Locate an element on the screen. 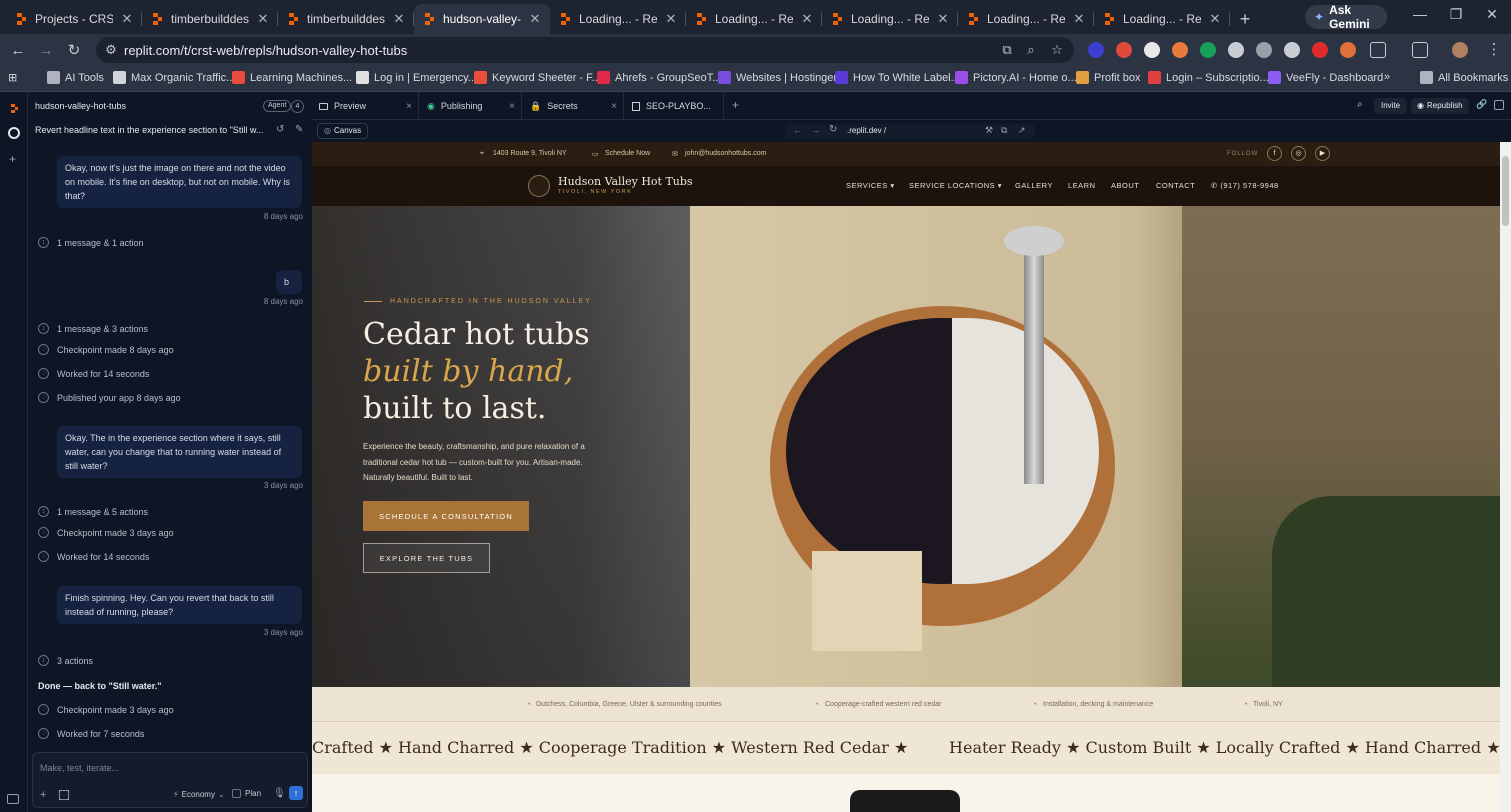 This screenshot has height=812, width=1511. republish-button: ◉ Republish is located at coordinates (1440, 106).